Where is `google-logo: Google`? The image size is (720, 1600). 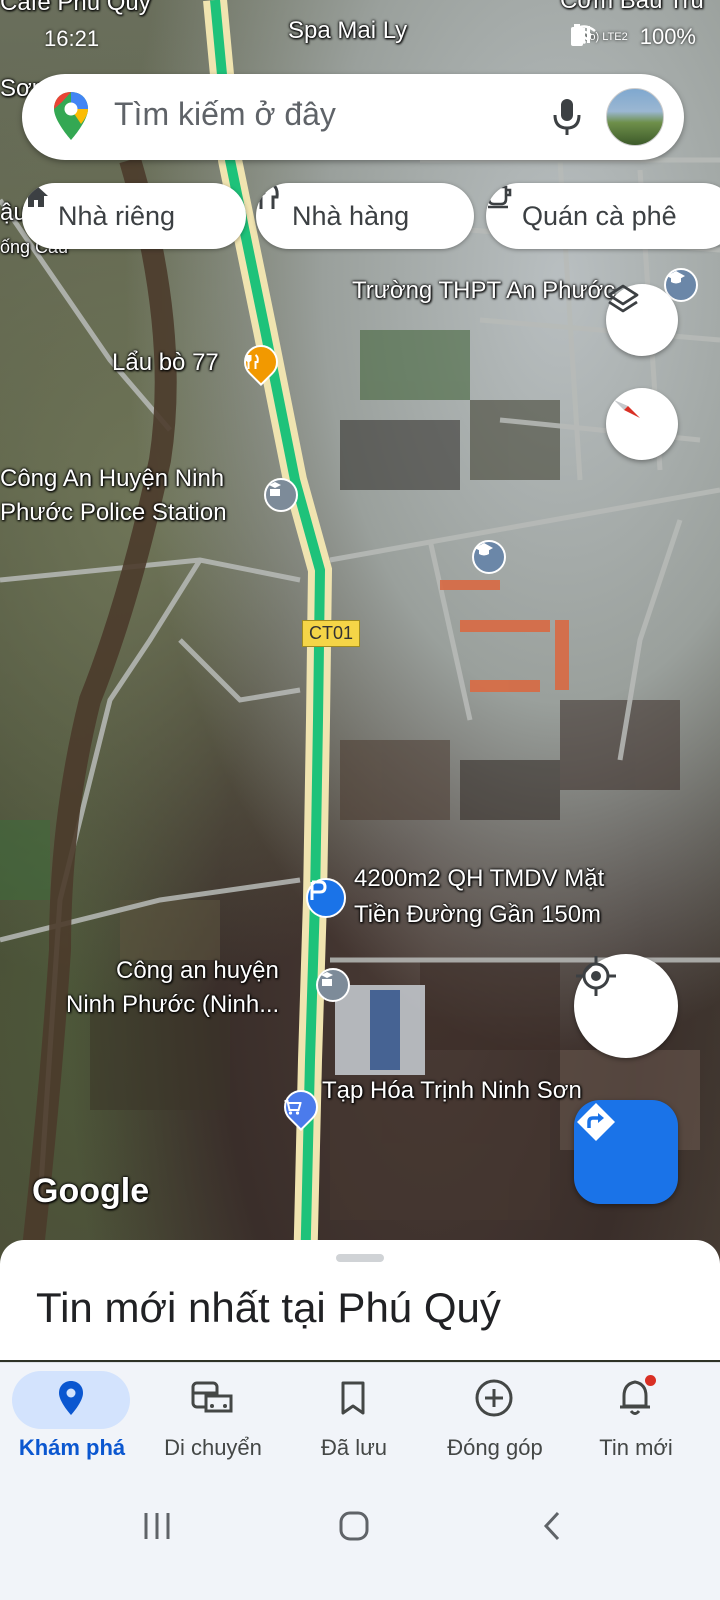
google-logo: Google is located at coordinates (91, 1191).